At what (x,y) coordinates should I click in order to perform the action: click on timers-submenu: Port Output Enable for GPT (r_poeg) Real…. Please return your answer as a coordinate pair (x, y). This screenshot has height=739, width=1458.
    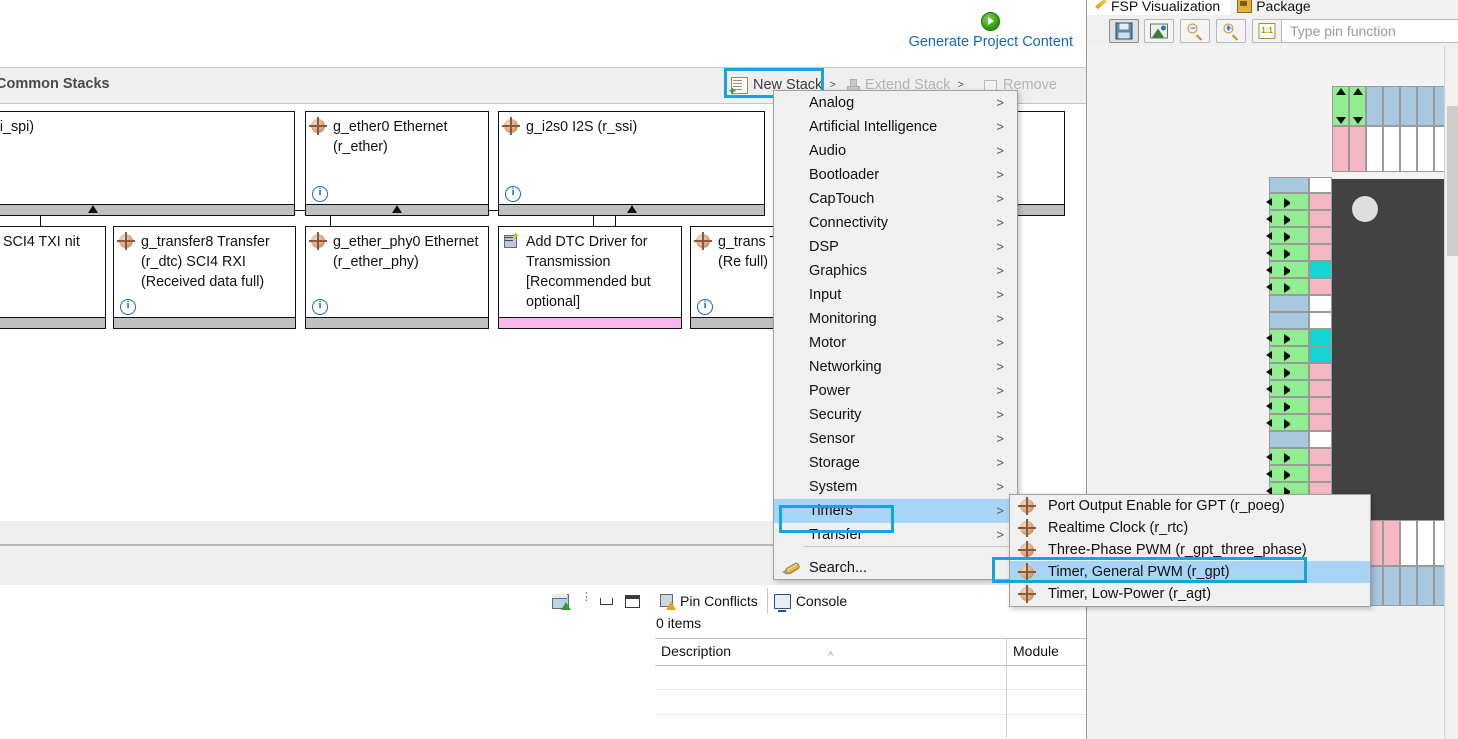
    Looking at the image, I should click on (1181, 550).